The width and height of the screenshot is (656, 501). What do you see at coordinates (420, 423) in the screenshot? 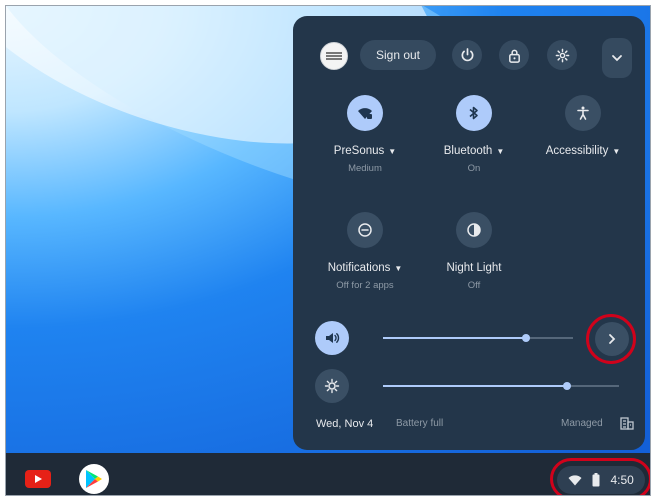
I see `battery-status: Battery full` at bounding box center [420, 423].